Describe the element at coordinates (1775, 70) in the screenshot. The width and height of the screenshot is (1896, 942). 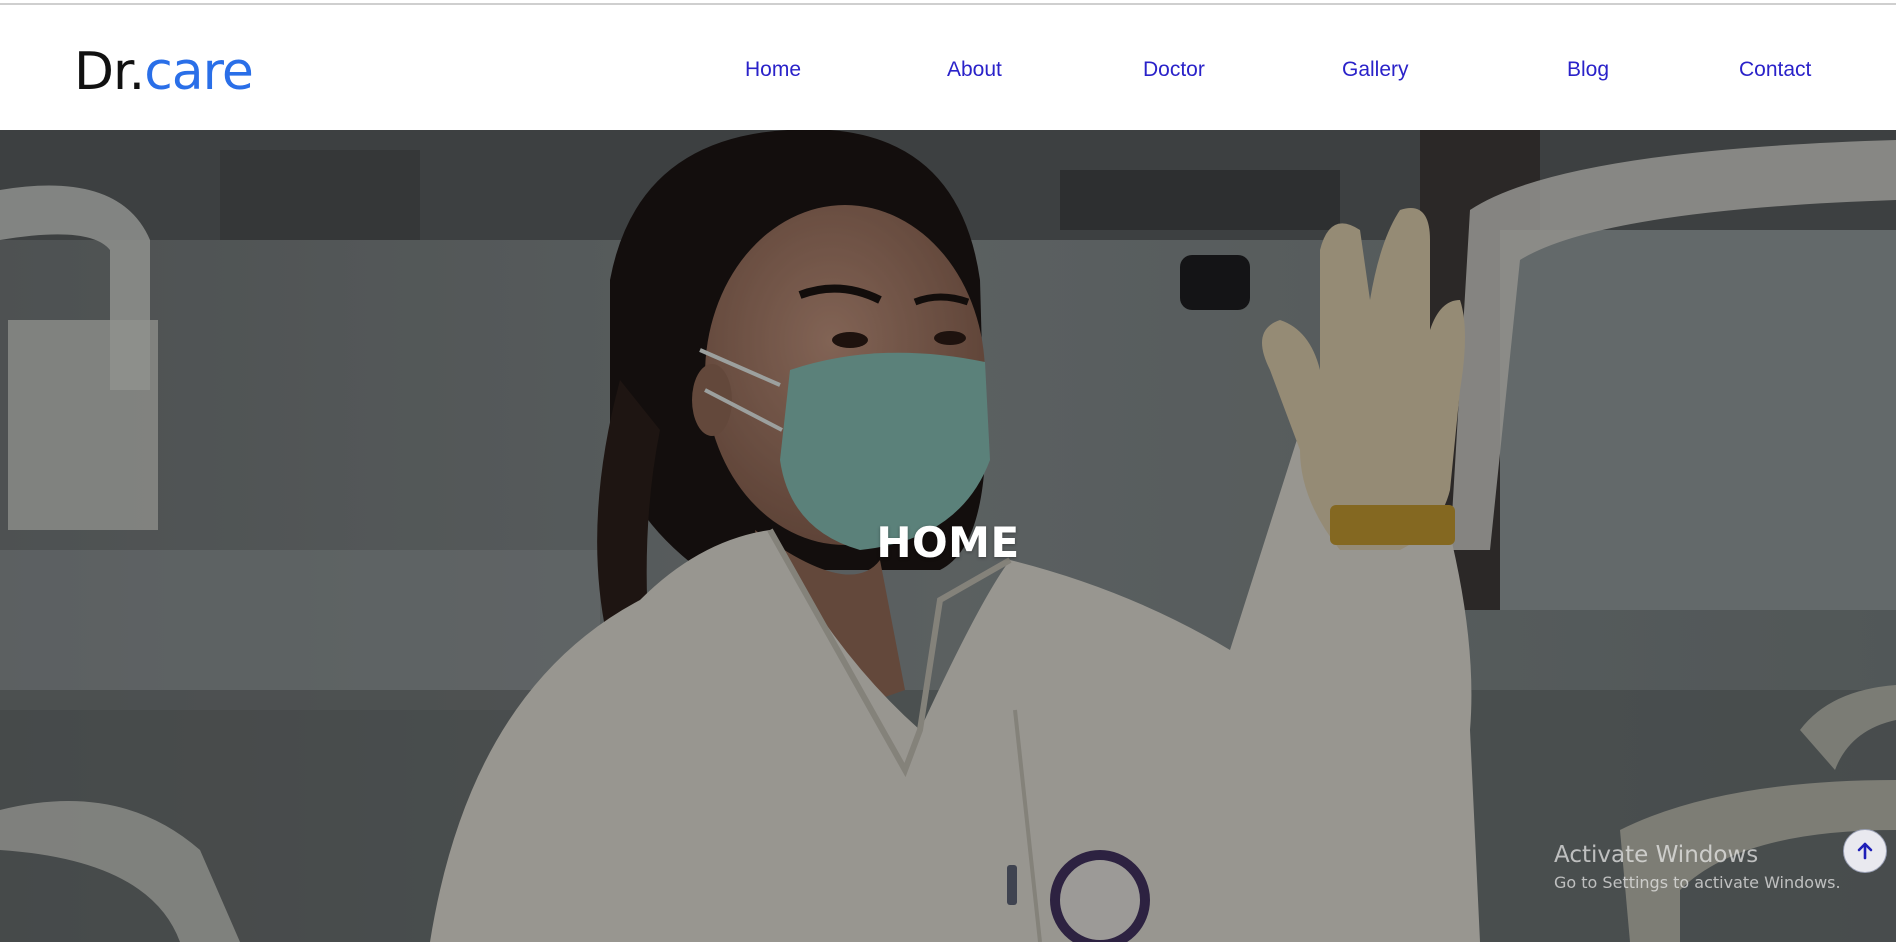
I see `nav-contact: Contact` at that location.